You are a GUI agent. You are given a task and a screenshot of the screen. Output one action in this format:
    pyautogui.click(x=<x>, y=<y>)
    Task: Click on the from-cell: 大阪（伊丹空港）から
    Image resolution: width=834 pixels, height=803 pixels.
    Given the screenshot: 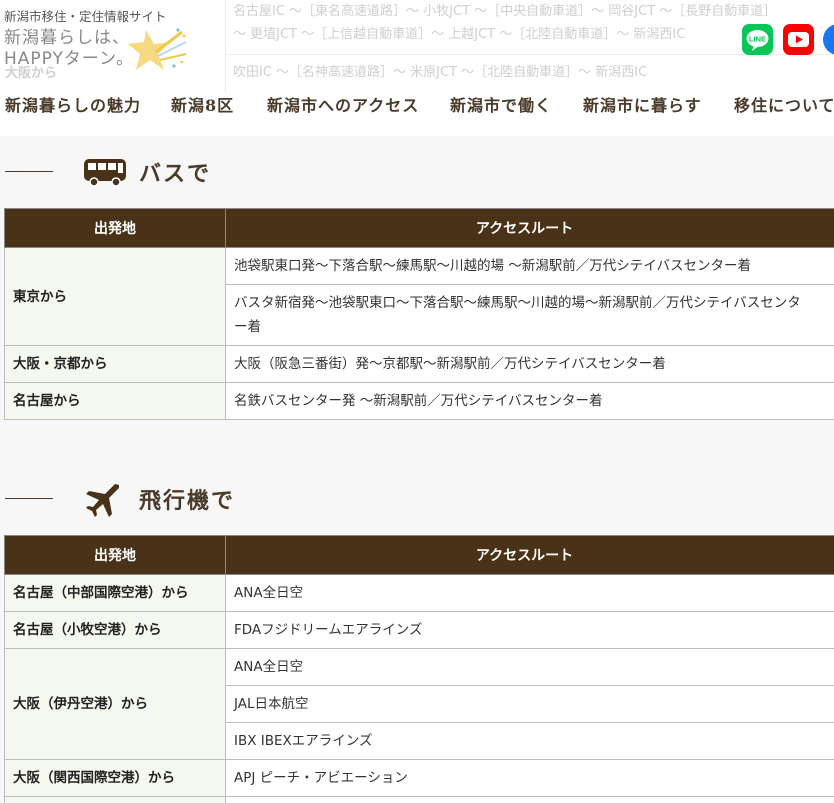 What is the action you would take?
    pyautogui.click(x=115, y=704)
    